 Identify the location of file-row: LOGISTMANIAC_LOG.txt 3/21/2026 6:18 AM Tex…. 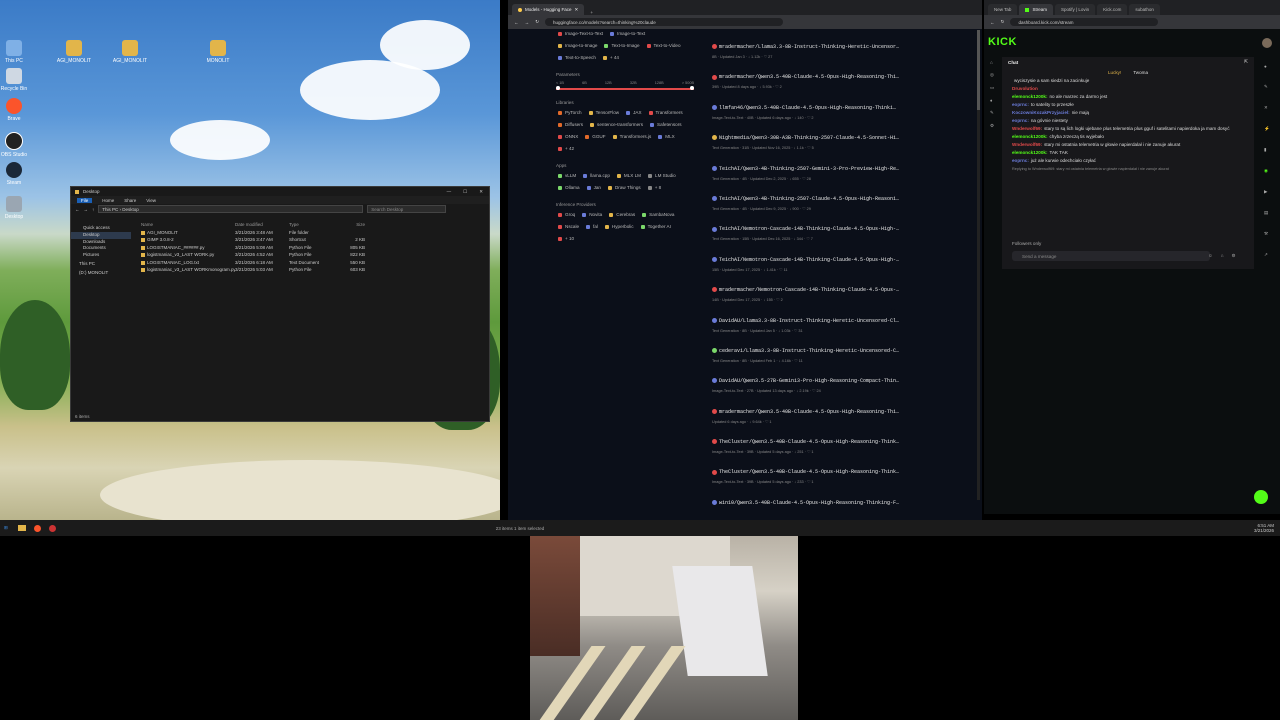
(282, 263).